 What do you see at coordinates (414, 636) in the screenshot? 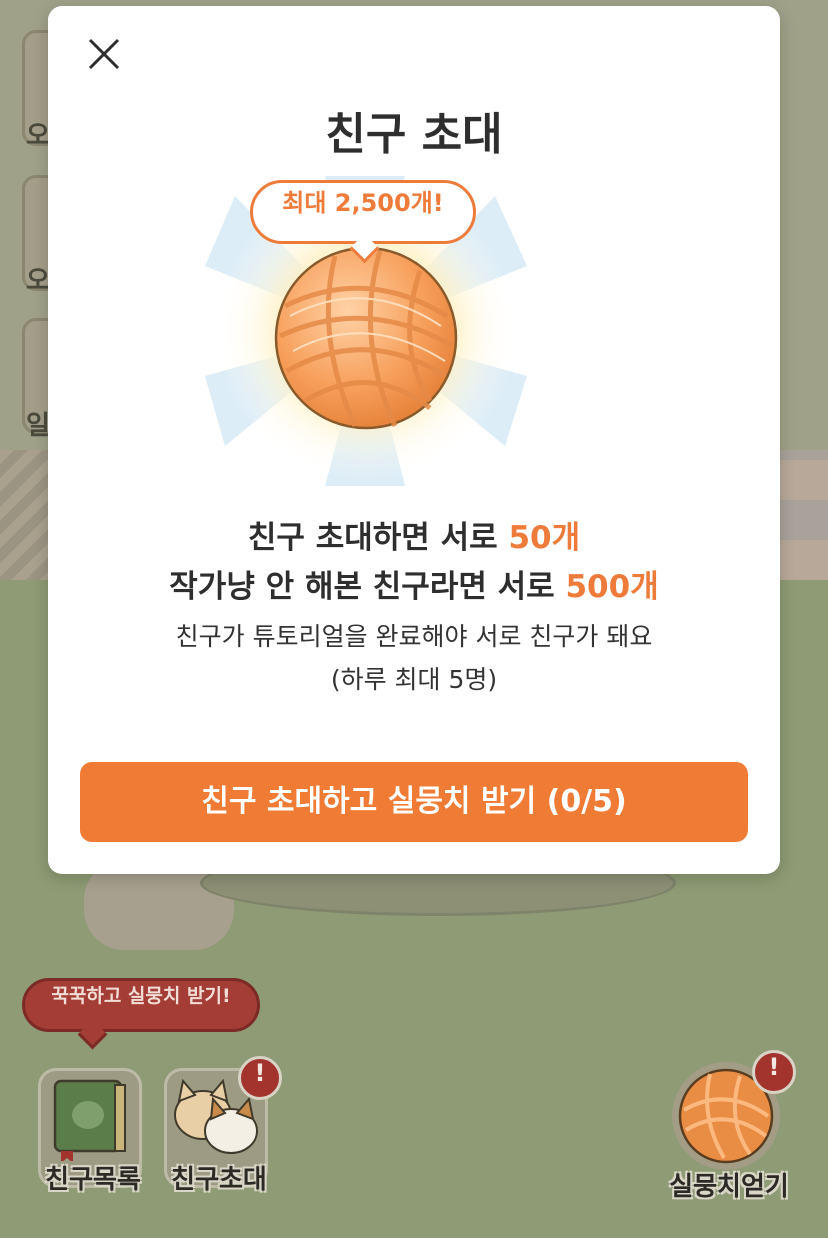
I see `condition-text: 친구가 튜토리얼을 완료해야 서로 친구가 돼요` at bounding box center [414, 636].